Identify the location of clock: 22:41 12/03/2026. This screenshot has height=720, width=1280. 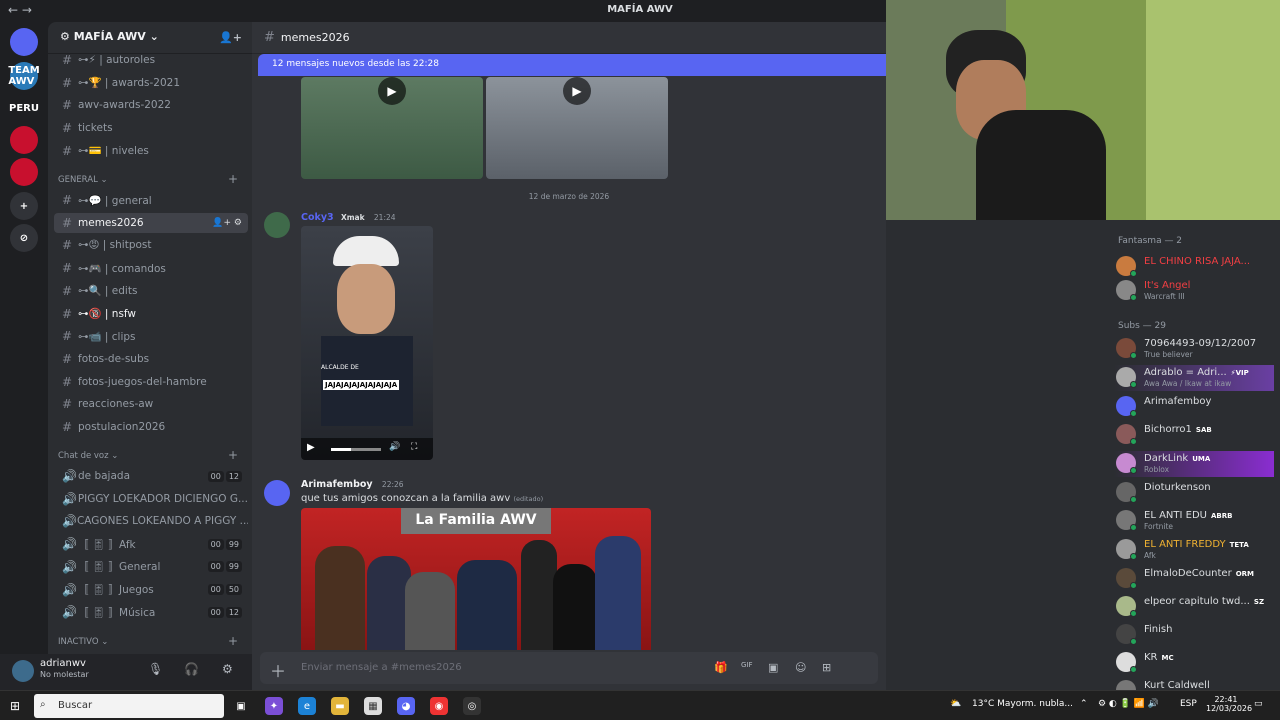
(1229, 704).